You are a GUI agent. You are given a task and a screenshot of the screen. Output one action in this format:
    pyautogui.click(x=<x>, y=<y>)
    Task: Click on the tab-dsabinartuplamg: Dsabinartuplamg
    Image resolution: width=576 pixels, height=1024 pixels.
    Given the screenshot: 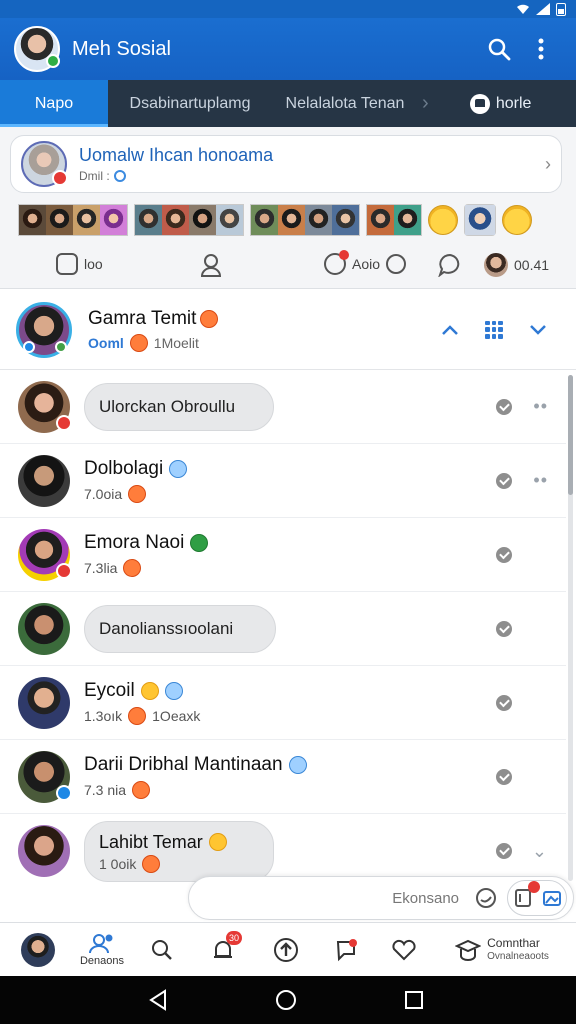 What is the action you would take?
    pyautogui.click(x=190, y=103)
    